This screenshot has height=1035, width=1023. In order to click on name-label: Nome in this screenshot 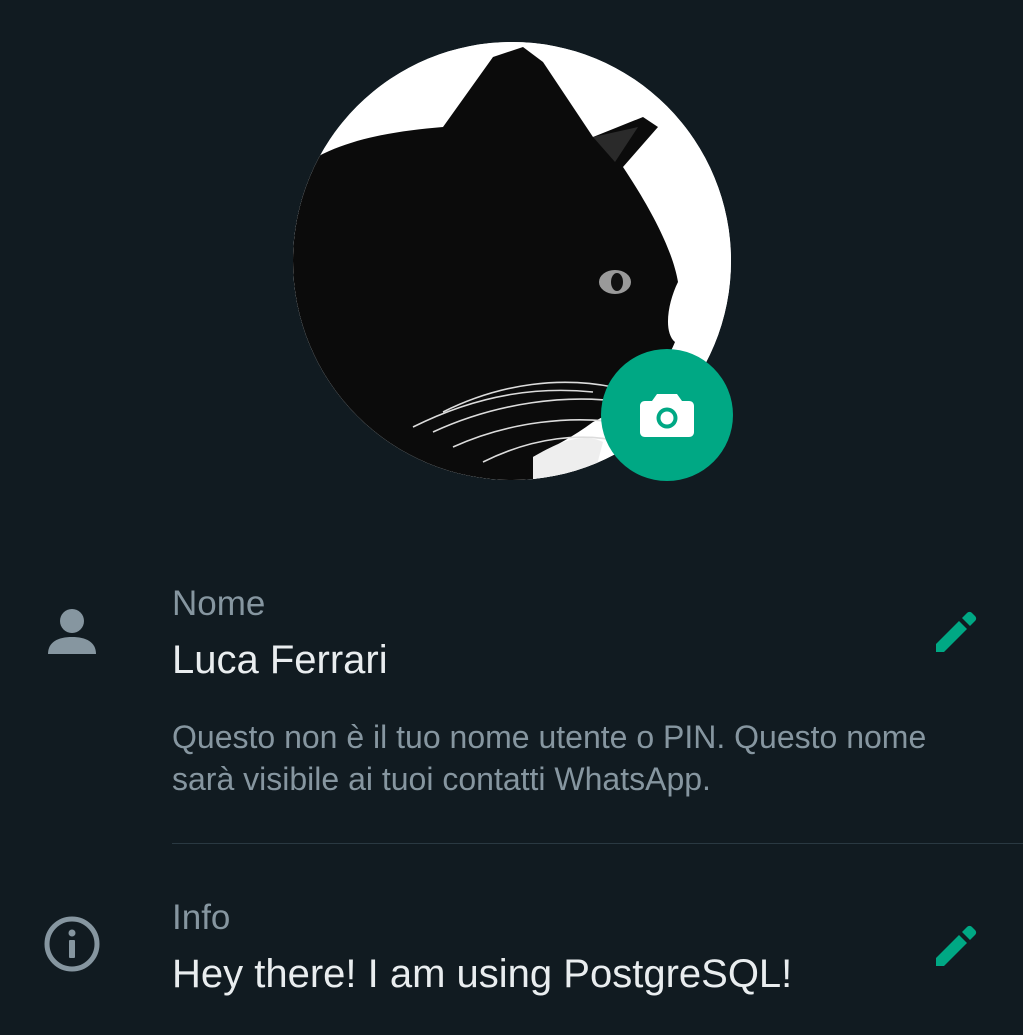, I will do `click(219, 603)`.